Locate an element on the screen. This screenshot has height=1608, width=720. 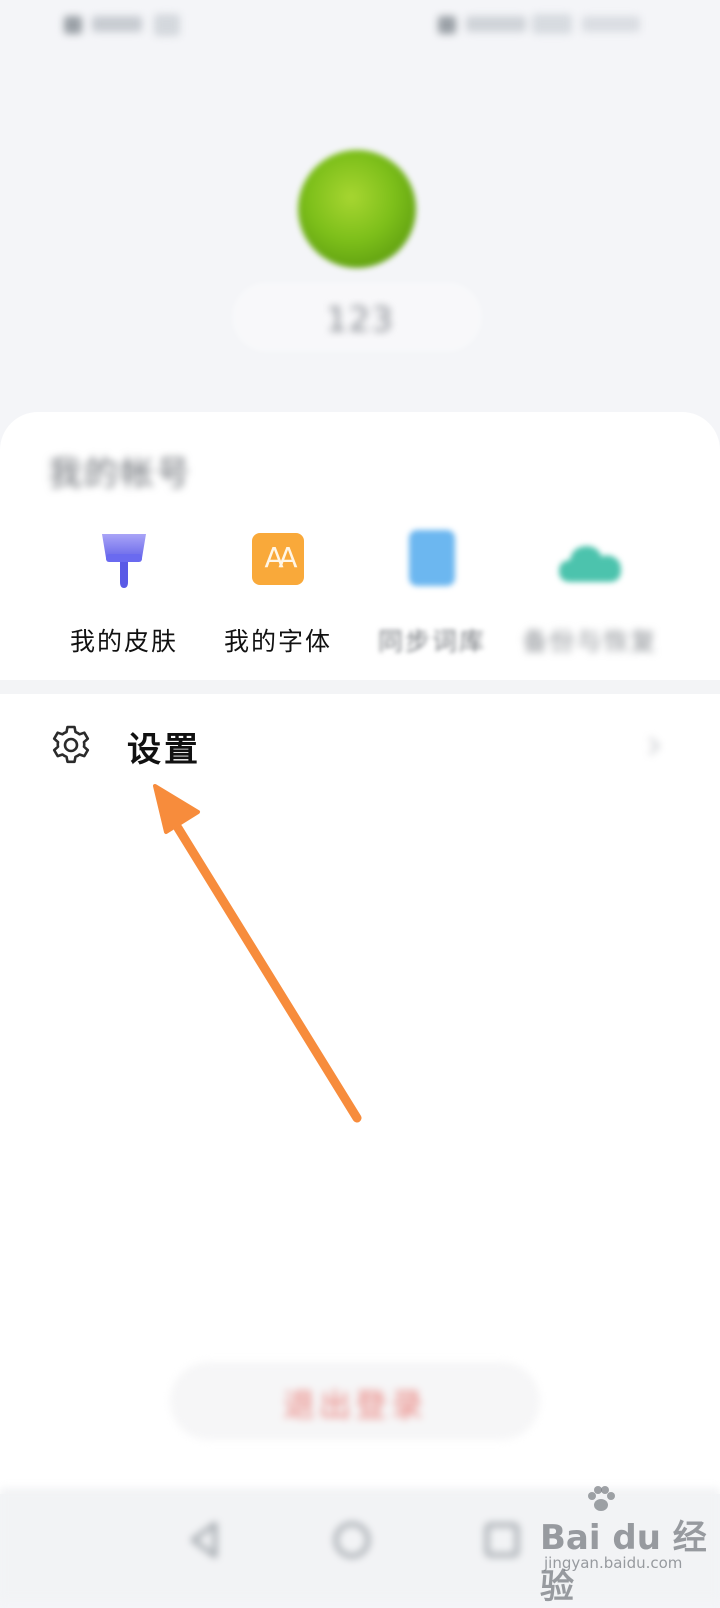
sync-book-icon is located at coordinates (432, 558).